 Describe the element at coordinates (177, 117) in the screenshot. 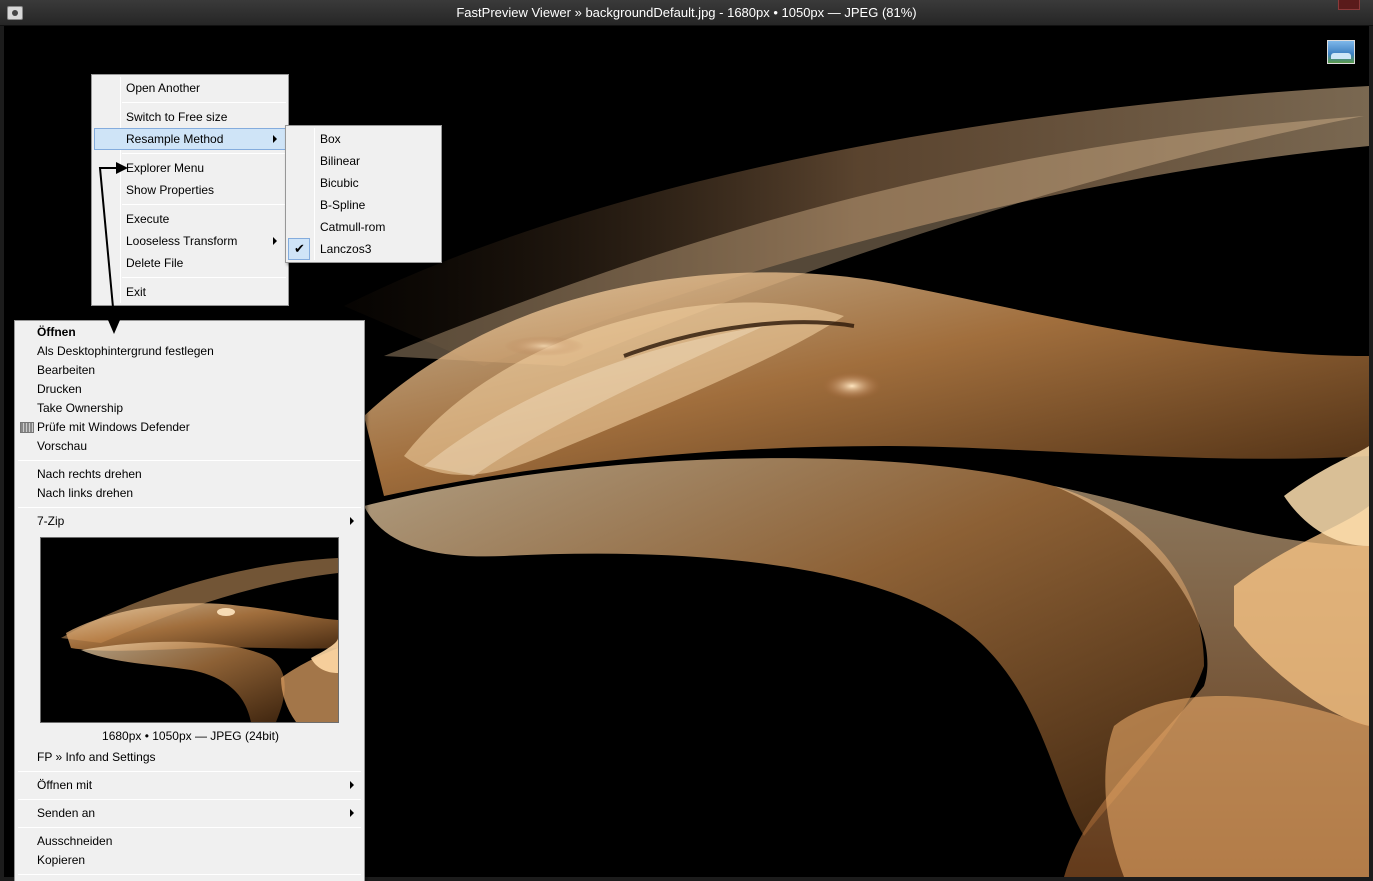

I see `menu-item-label: Switch to Free size` at that location.